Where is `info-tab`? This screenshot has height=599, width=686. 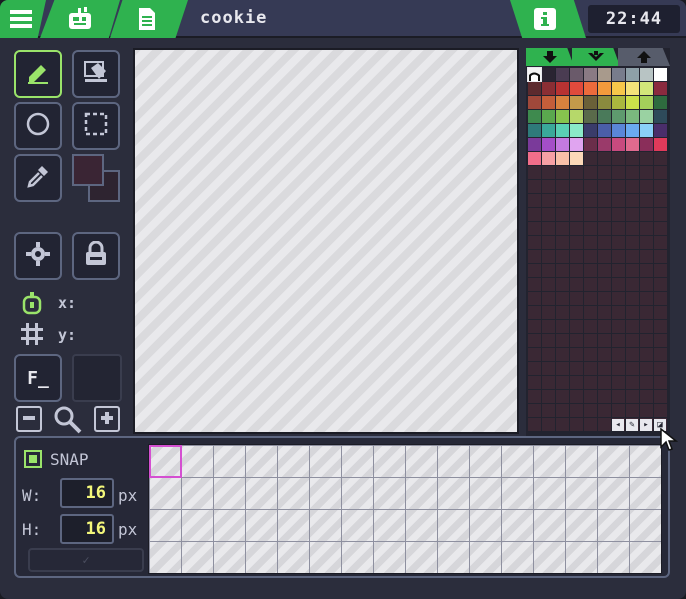 info-tab is located at coordinates (548, 19).